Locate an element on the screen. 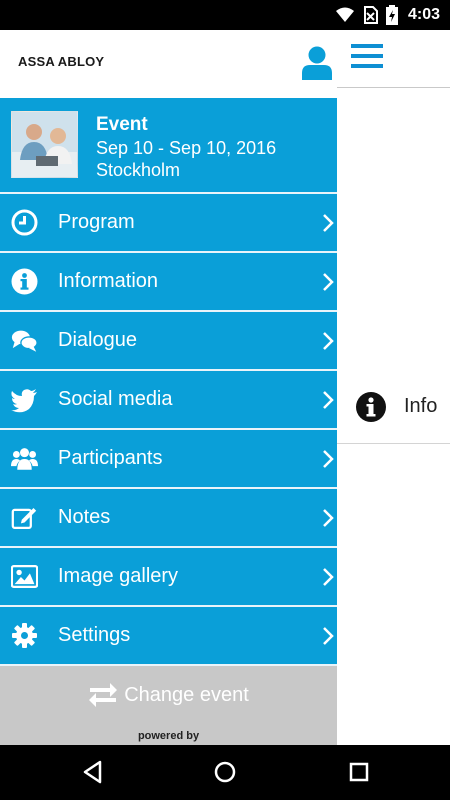 The width and height of the screenshot is (450, 800). menu-item-social-media: Social media is located at coordinates (168, 398).